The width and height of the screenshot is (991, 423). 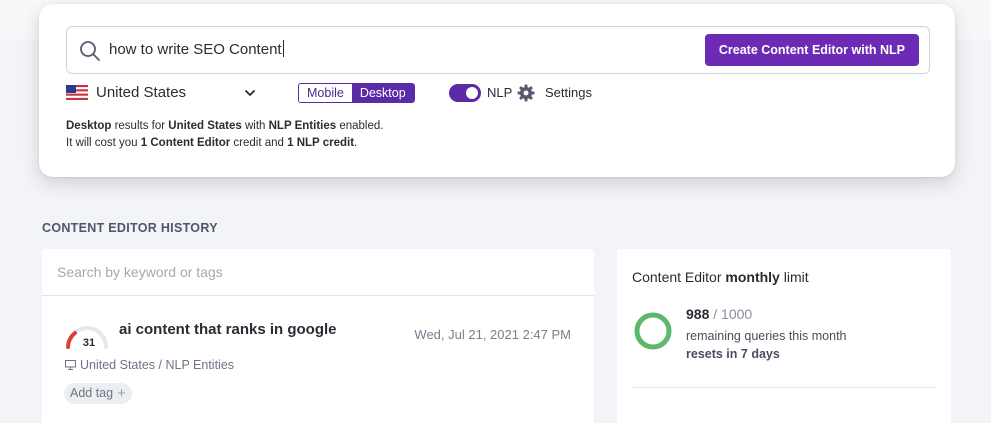 I want to click on device-option-mobile: Mobile, so click(x=325, y=93).